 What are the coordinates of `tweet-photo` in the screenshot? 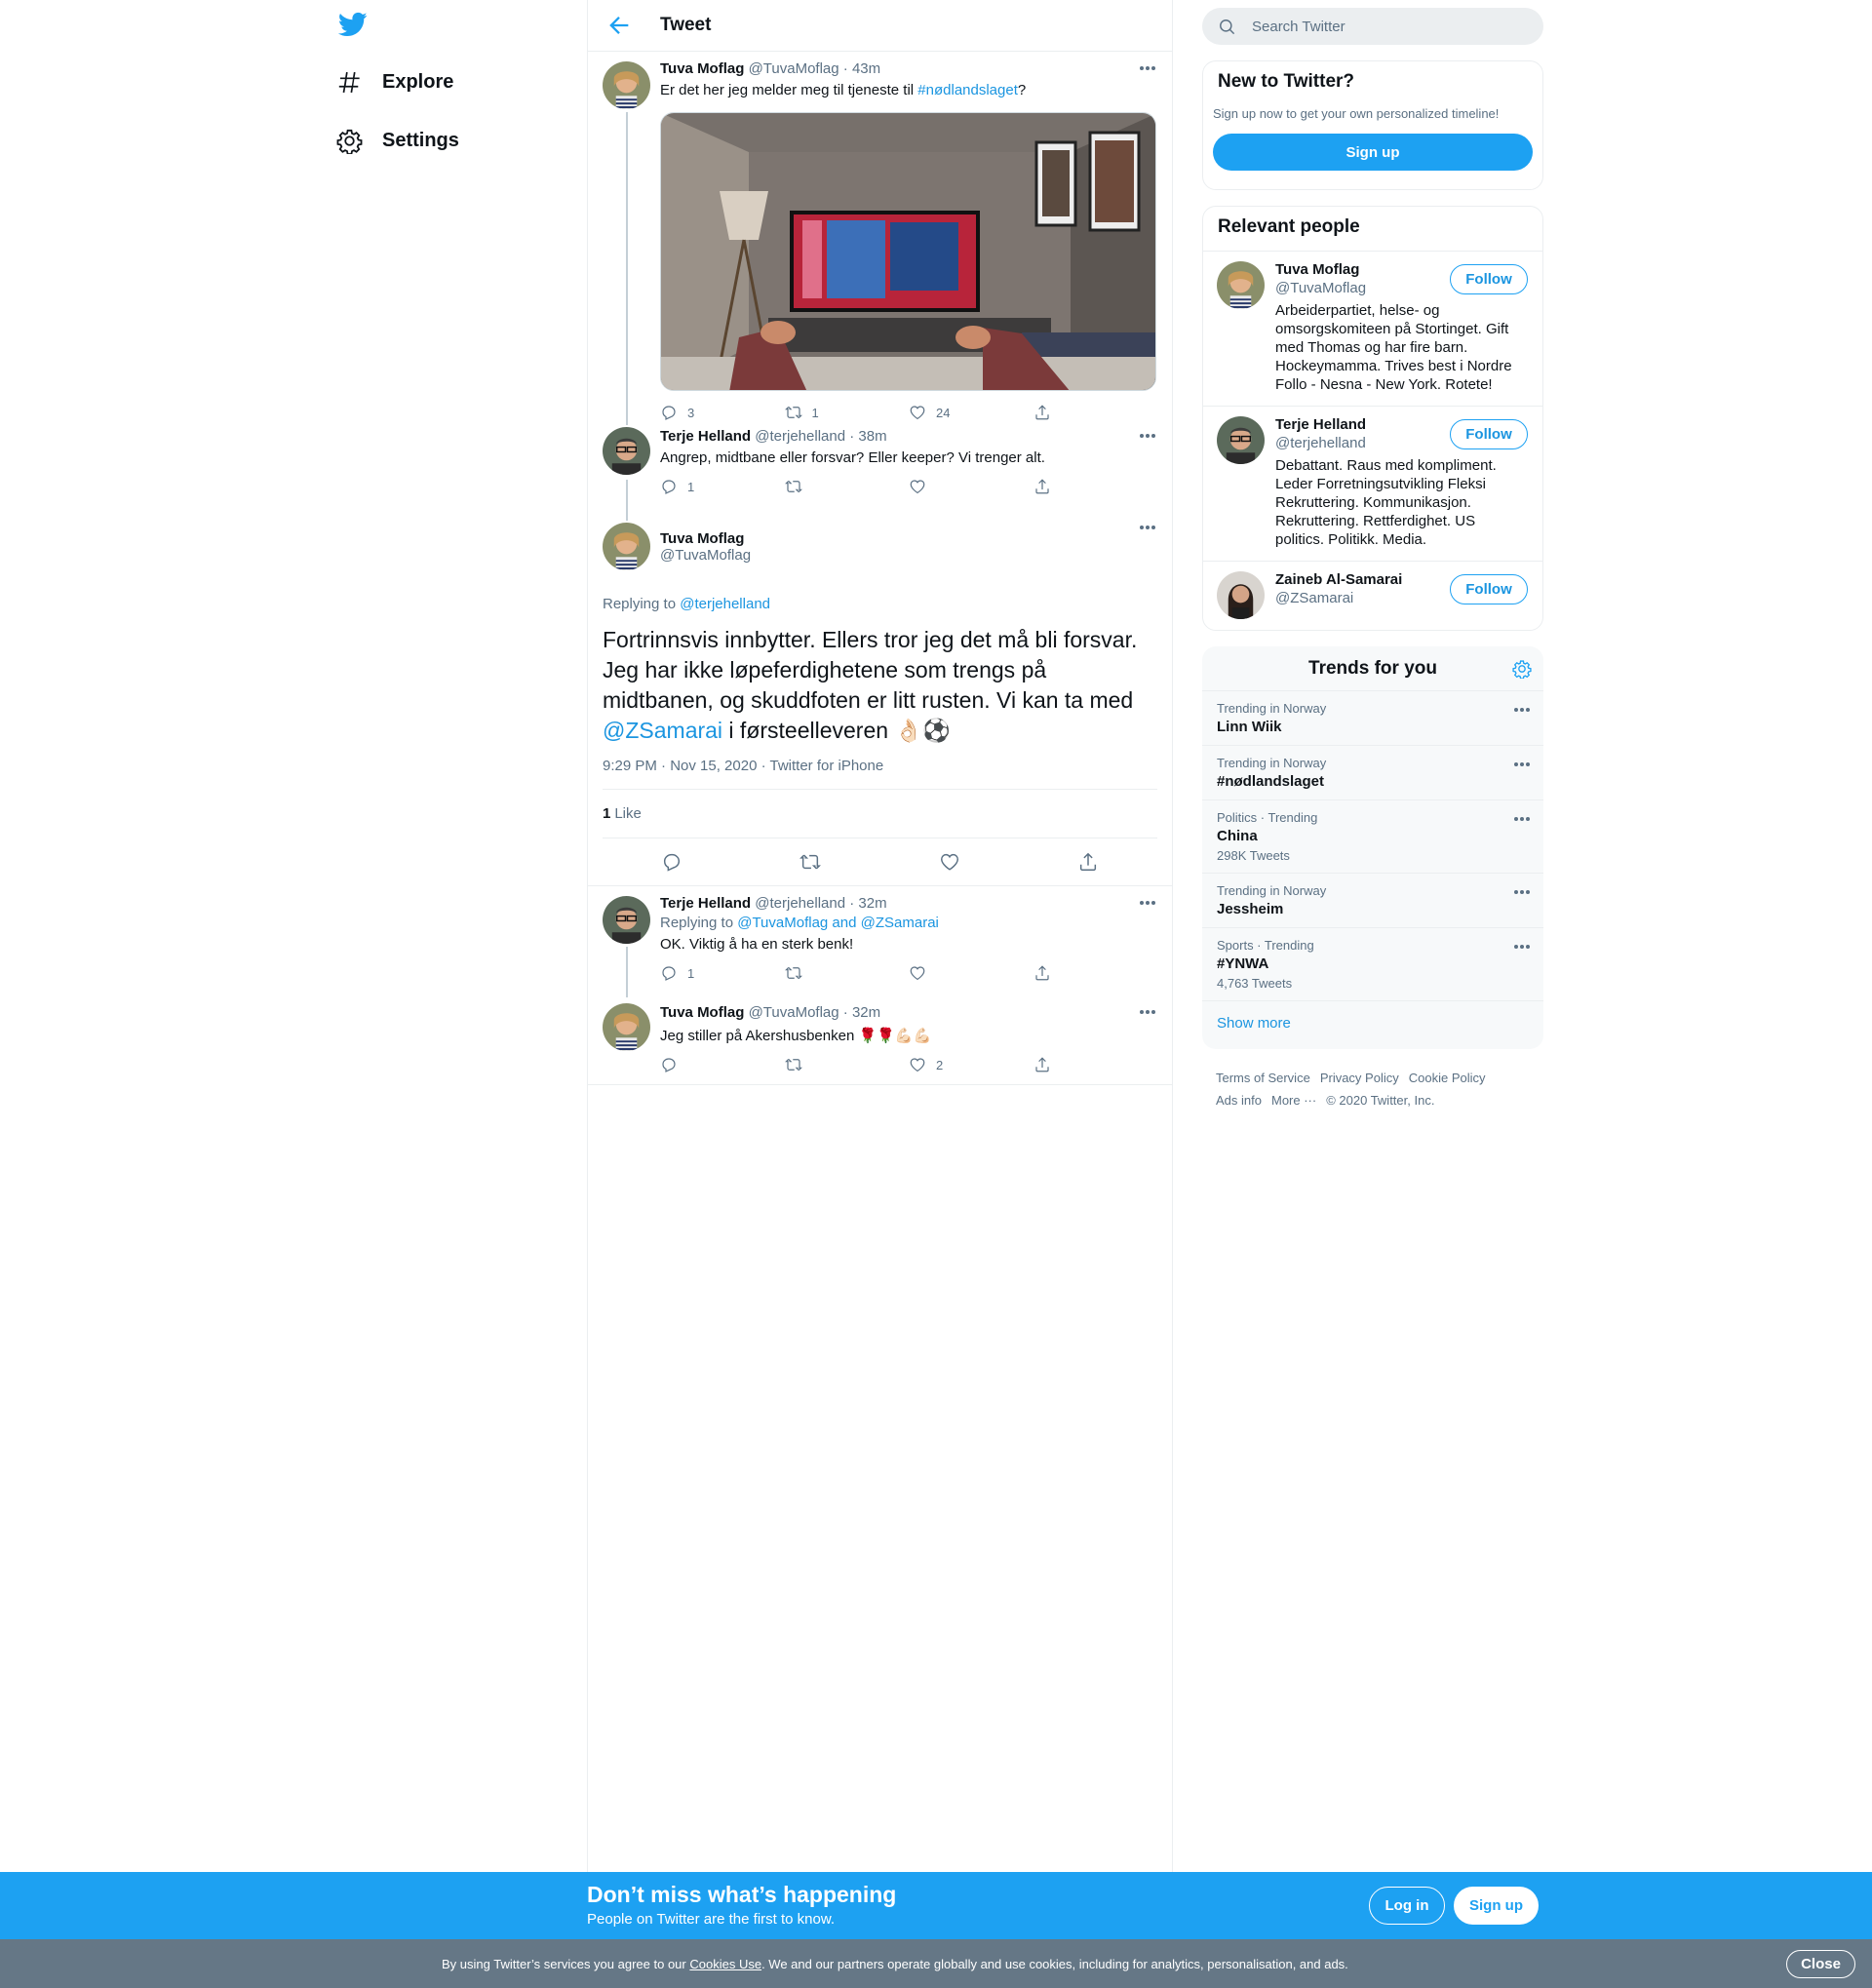 It's located at (908, 251).